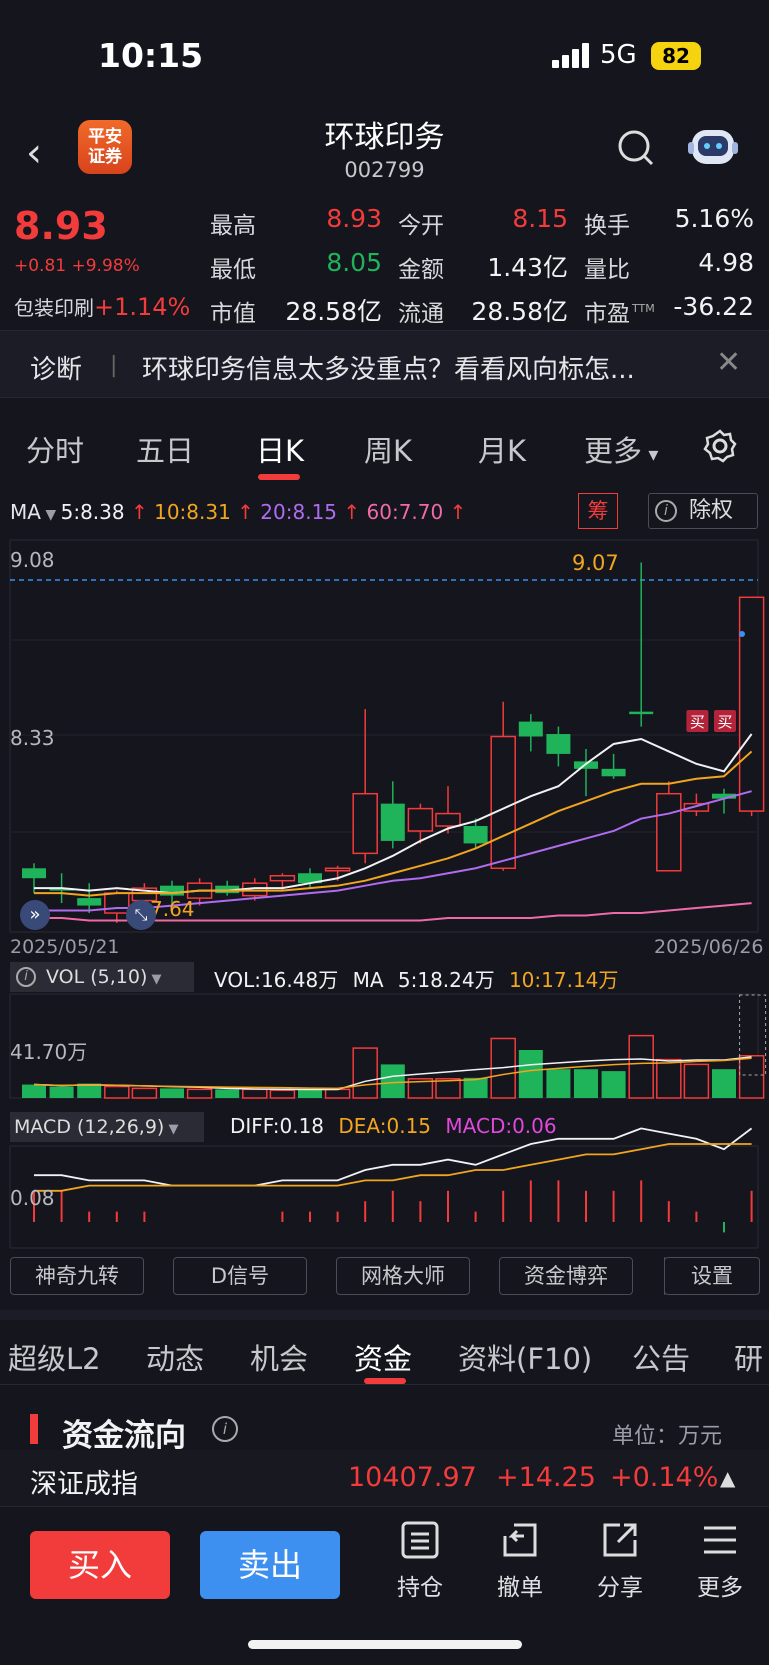 The width and height of the screenshot is (769, 1665). I want to click on macd-selector: MACD (12,26,9) ▼, so click(107, 1127).